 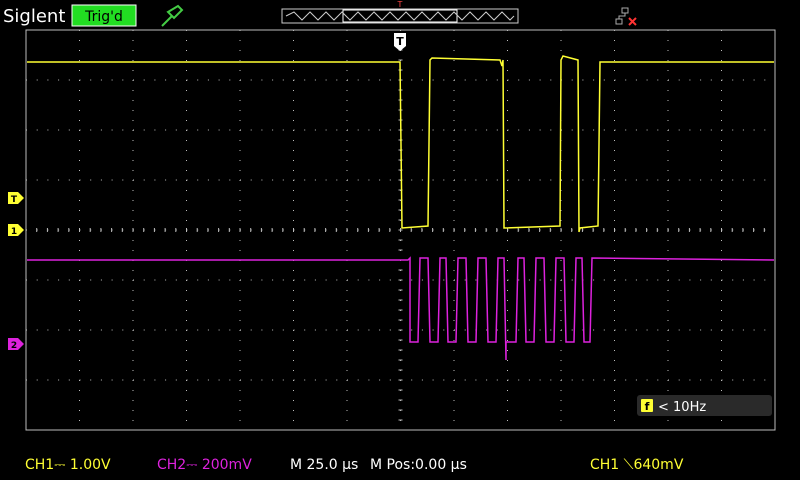 What do you see at coordinates (204, 465) in the screenshot?
I see `ch2-scale-readout: CH2⎓ 200mV` at bounding box center [204, 465].